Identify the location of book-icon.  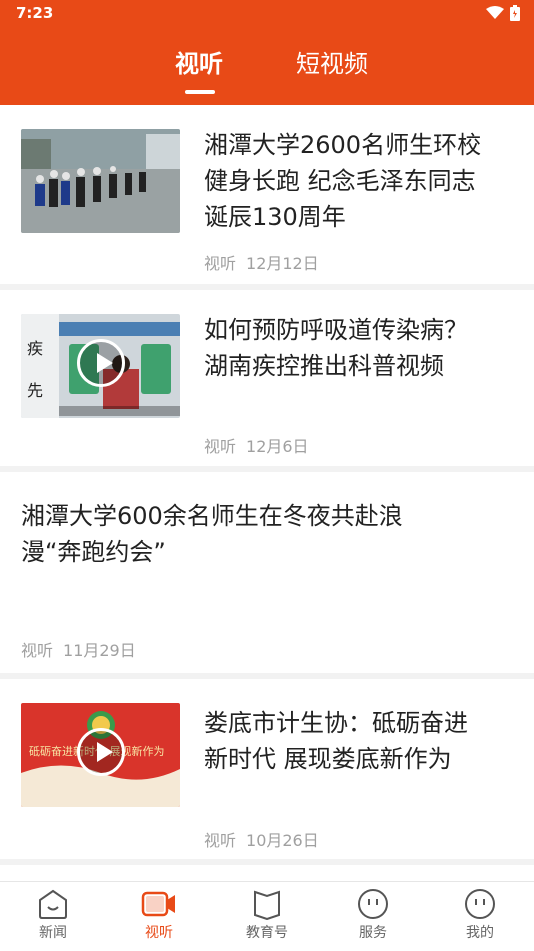
(267, 905).